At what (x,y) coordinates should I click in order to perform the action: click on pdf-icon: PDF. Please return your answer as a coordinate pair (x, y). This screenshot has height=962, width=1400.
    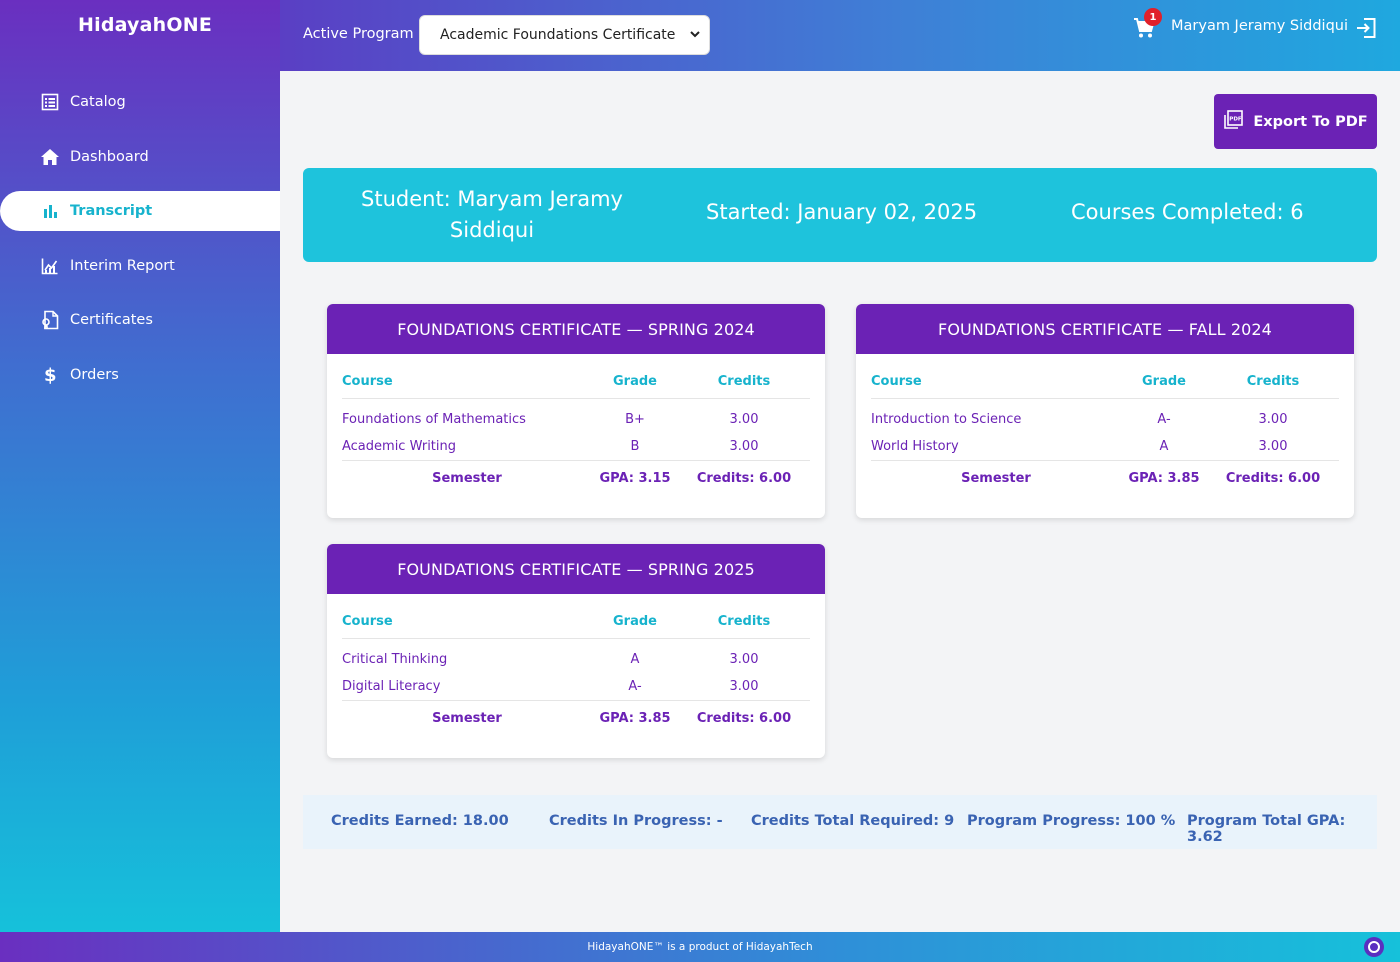
    Looking at the image, I should click on (1233, 121).